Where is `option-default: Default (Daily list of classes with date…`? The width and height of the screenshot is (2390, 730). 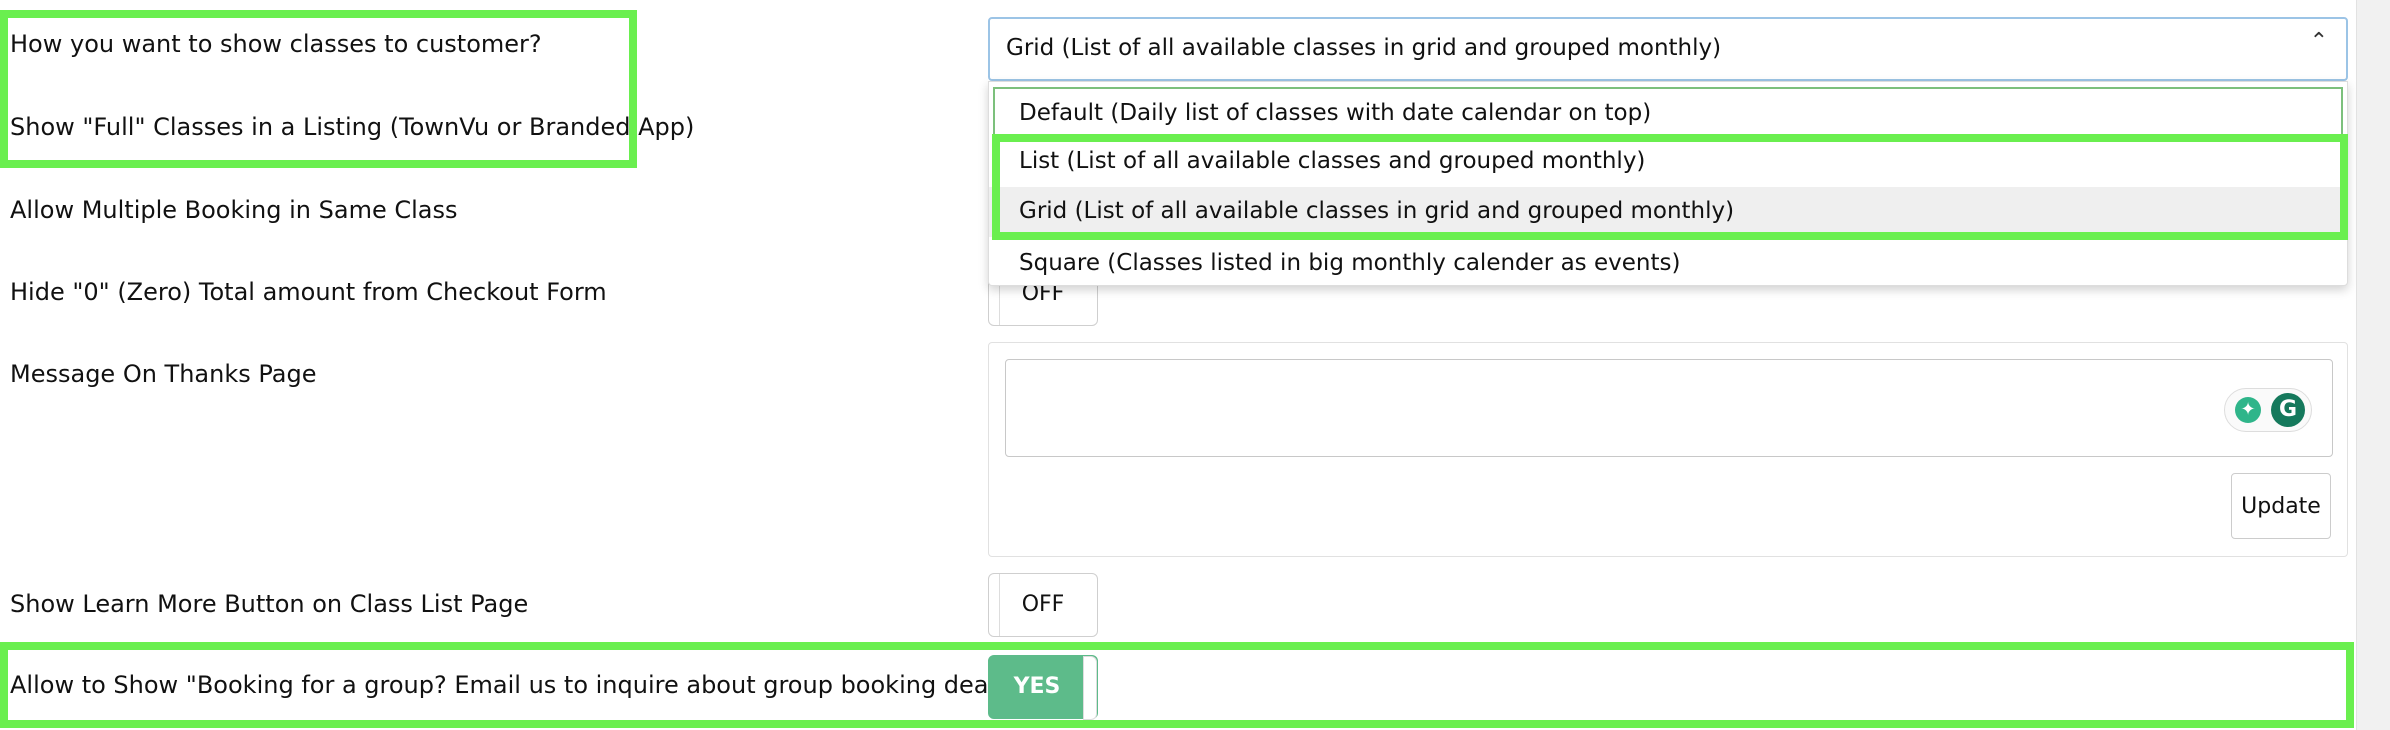 option-default: Default (Daily list of classes with date… is located at coordinates (1668, 112).